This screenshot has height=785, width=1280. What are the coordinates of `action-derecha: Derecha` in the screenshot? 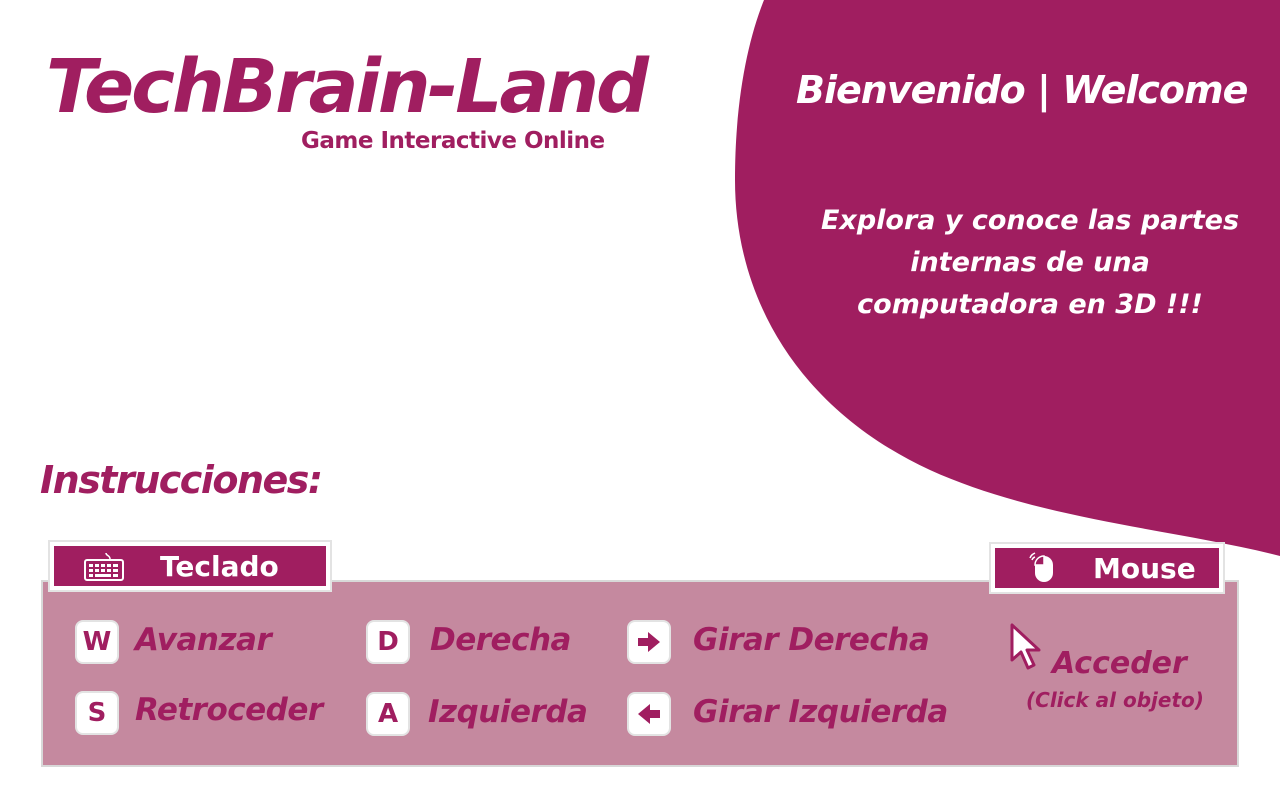 It's located at (500, 640).